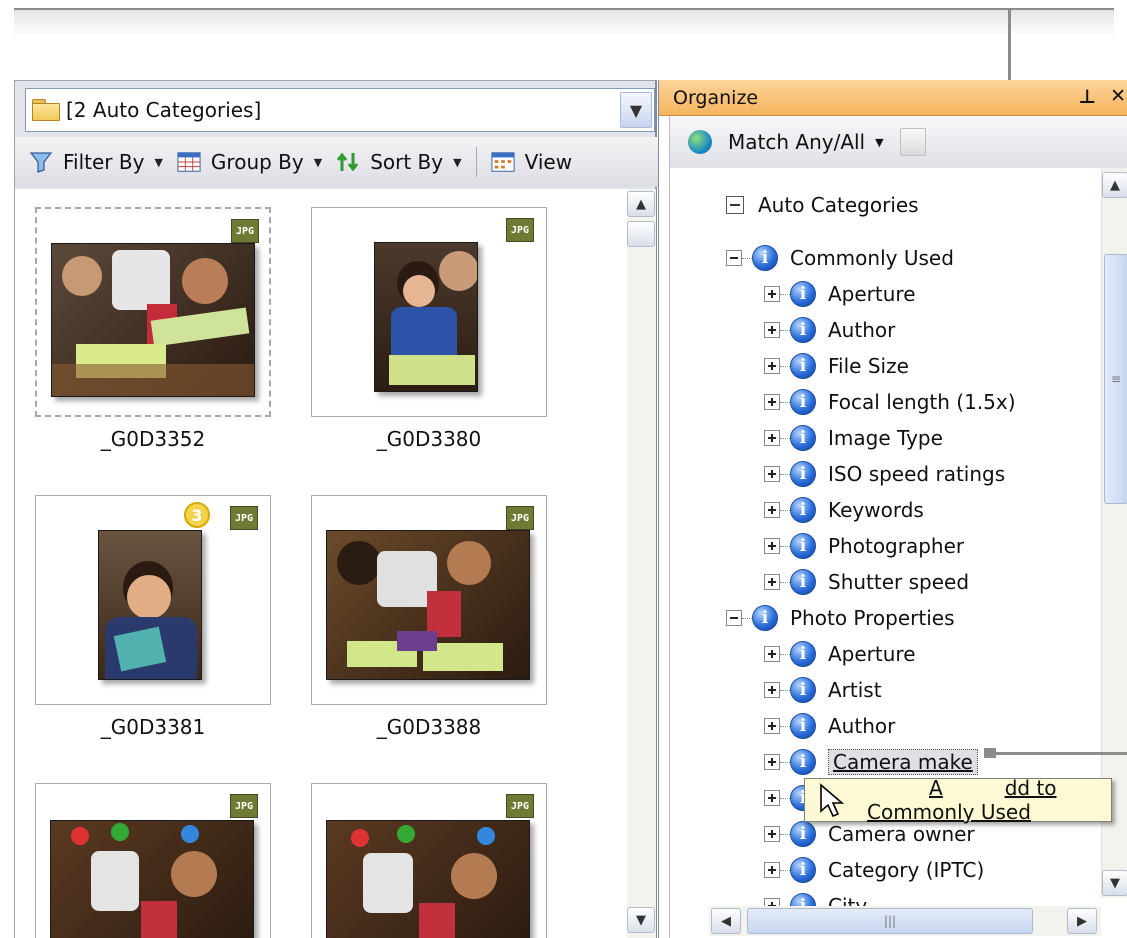 The width and height of the screenshot is (1127, 938). Describe the element at coordinates (905, 205) in the screenshot. I see `tree-root-header: Auto Categories` at that location.